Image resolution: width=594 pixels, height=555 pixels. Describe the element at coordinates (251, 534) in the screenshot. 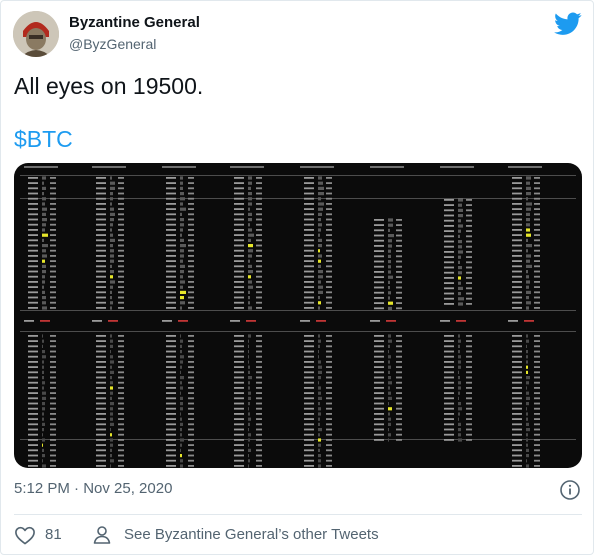

I see `other-tweets-link: See Byzantine General’s other Tweets` at that location.